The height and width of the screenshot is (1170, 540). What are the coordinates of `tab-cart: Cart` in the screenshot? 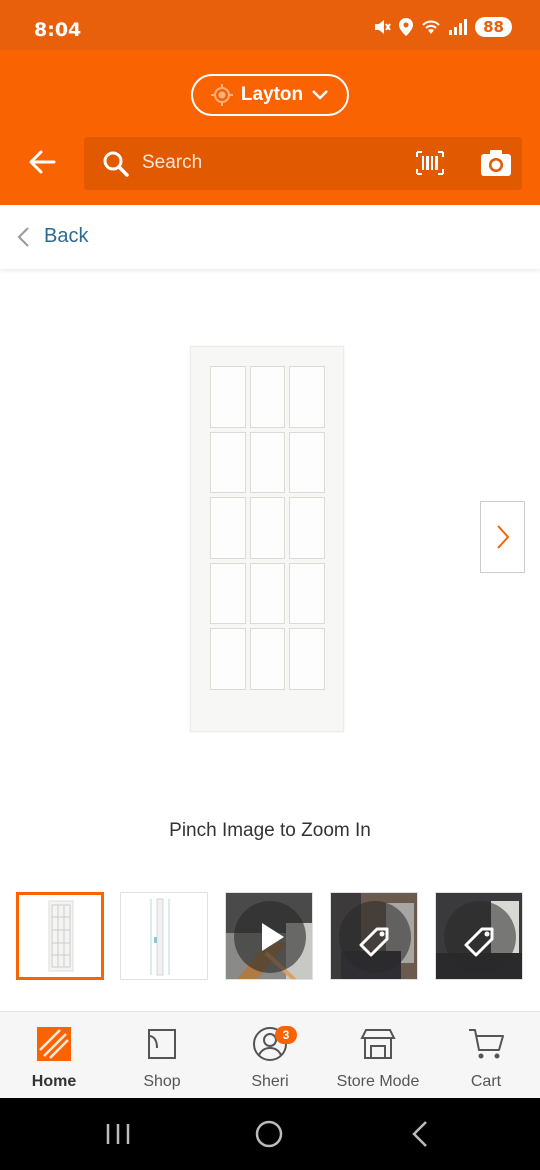 It's located at (486, 1058).